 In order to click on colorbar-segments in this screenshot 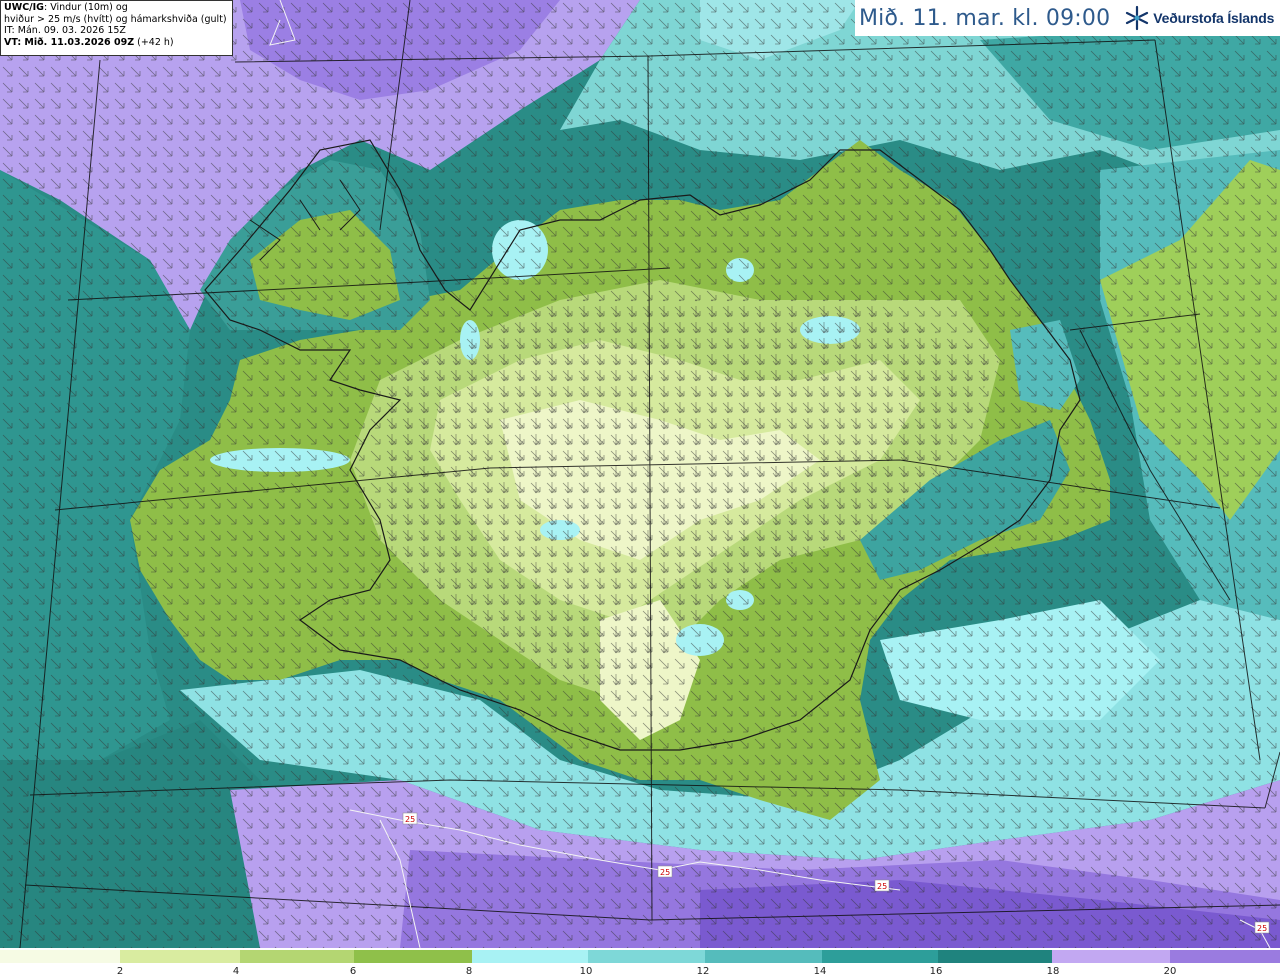, I will do `click(640, 956)`.